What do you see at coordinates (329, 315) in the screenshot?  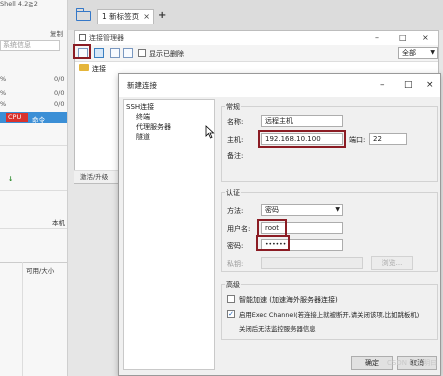 I see `exec-channel-label: 启用Exec Channel(若连接上就被断开,请关闭该项,比如跳板机)` at bounding box center [329, 315].